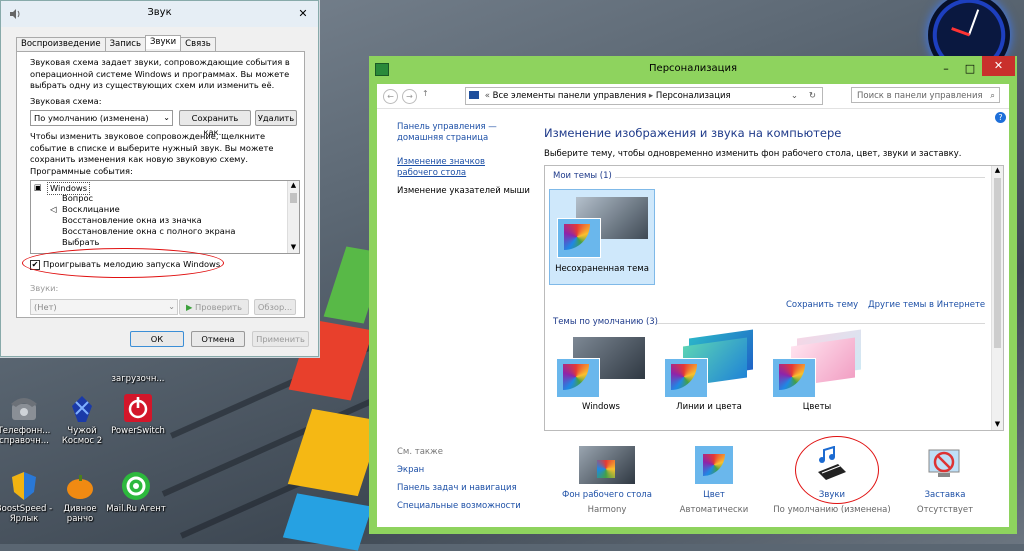 The height and width of the screenshot is (551, 1024). What do you see at coordinates (822, 305) in the screenshot?
I see `save-theme-link: Сохранить тему` at bounding box center [822, 305].